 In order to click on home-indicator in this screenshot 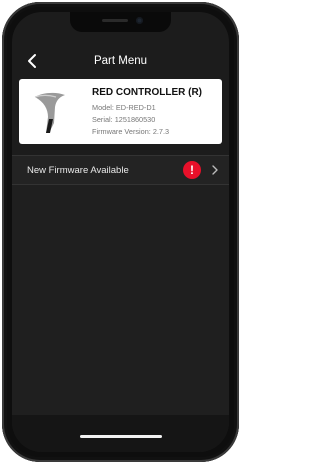, I will do `click(121, 436)`.